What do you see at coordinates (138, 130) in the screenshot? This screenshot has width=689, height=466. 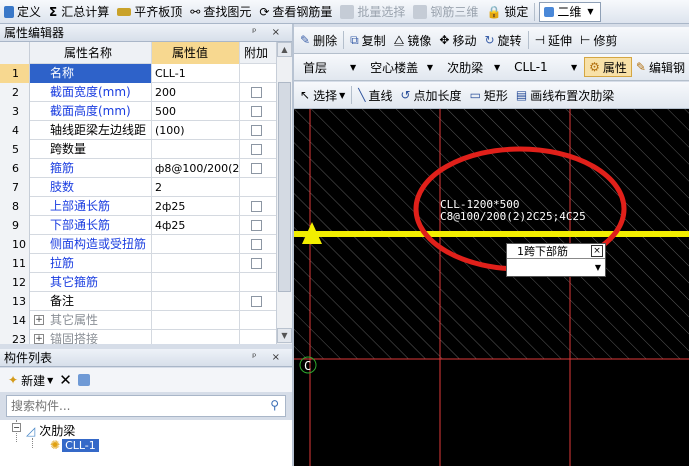 I see `property-row: 4 轴线距梁左边线距 (100)` at bounding box center [138, 130].